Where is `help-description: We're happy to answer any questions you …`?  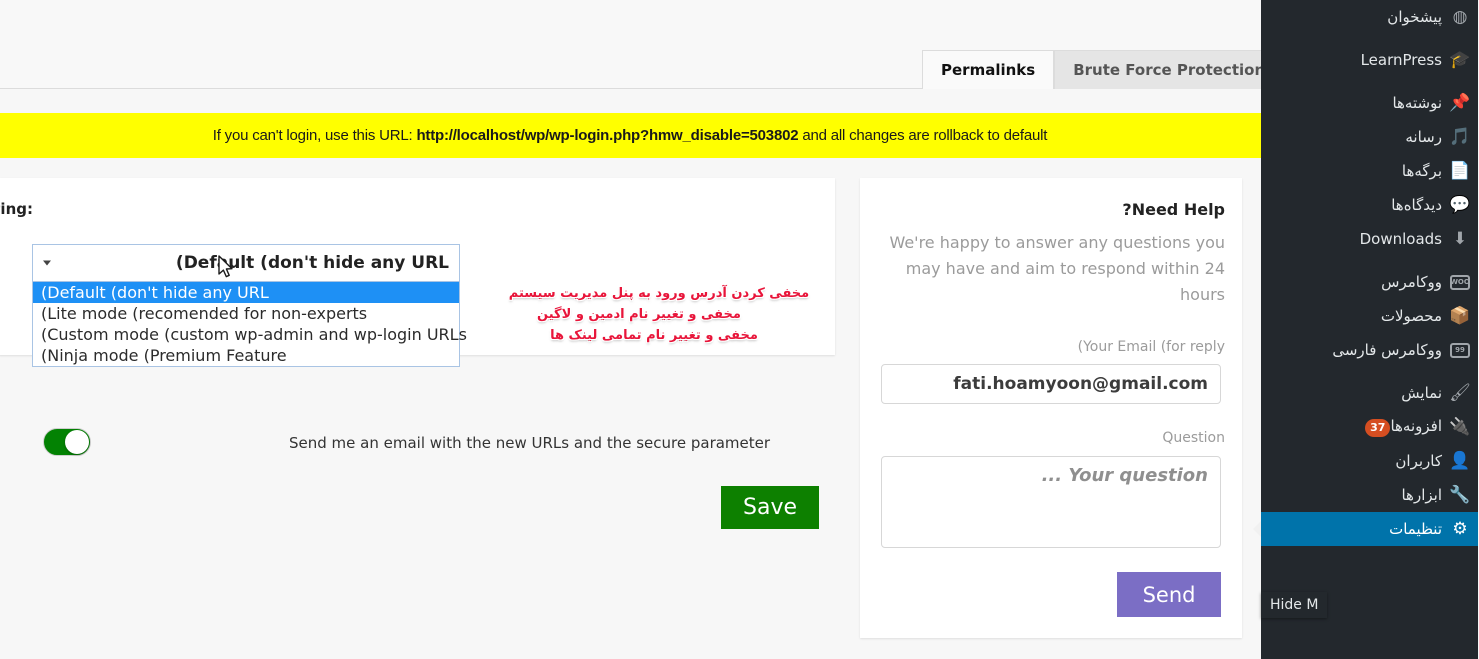
help-description: We're happy to answer any questions you … is located at coordinates (1058, 268).